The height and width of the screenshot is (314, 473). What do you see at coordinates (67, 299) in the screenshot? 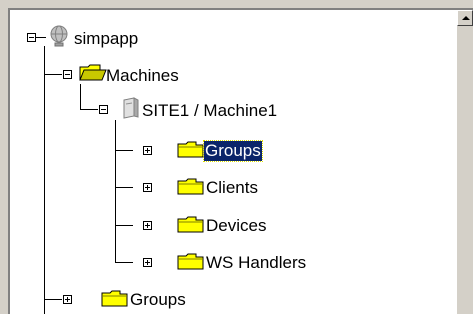
I see `expand-toggle-groups-root` at bounding box center [67, 299].